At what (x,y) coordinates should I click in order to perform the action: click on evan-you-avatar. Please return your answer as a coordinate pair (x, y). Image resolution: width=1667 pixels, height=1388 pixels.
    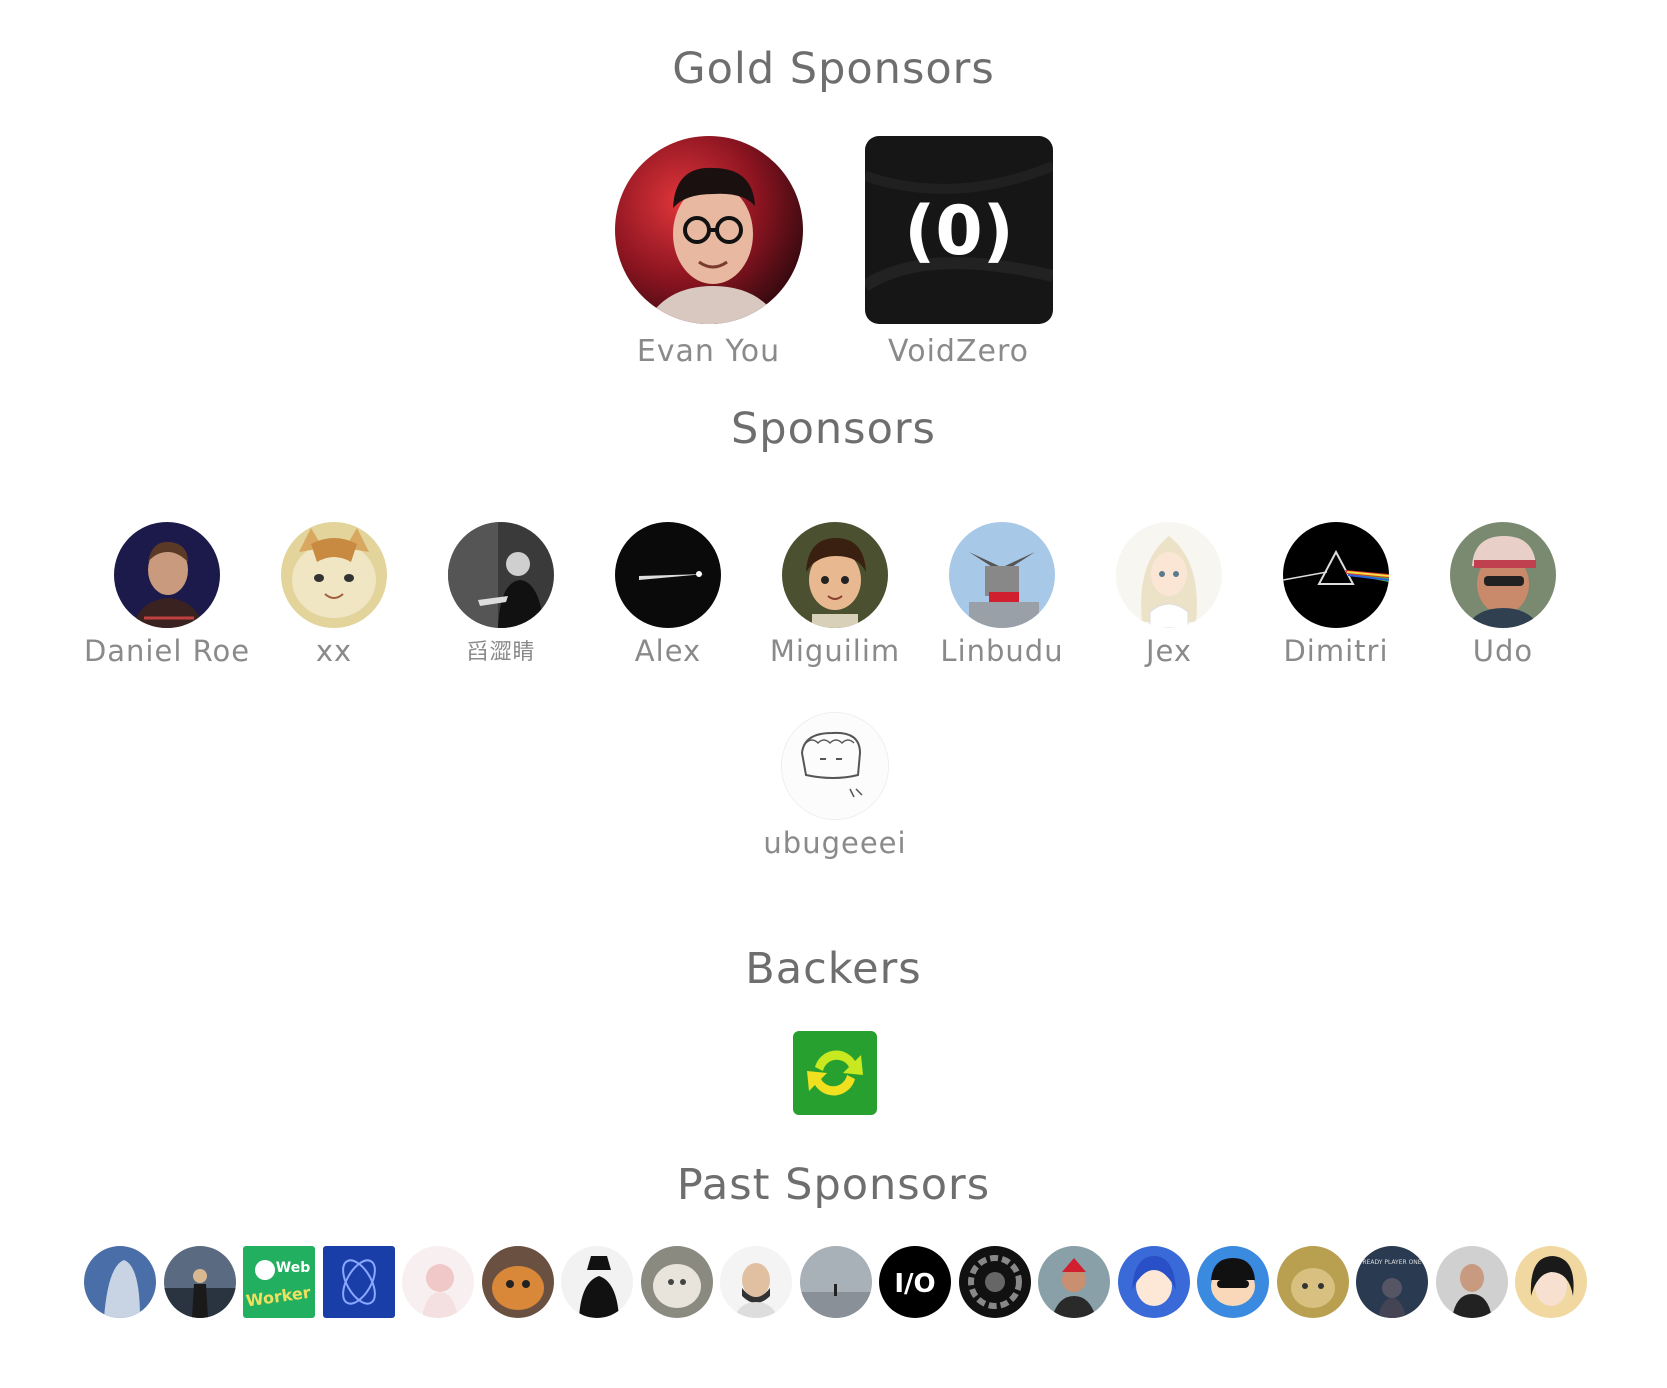
    Looking at the image, I should click on (708, 230).